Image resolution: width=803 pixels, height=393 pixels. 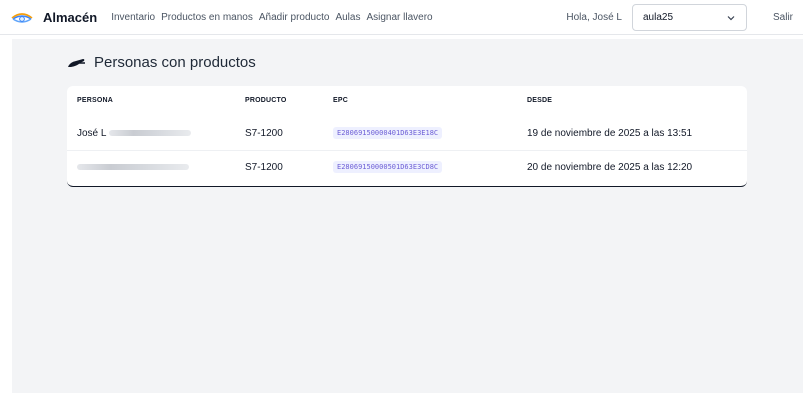 I want to click on desde-cell: 20 de noviembre de 2025 a las 12:20, so click(x=610, y=167).